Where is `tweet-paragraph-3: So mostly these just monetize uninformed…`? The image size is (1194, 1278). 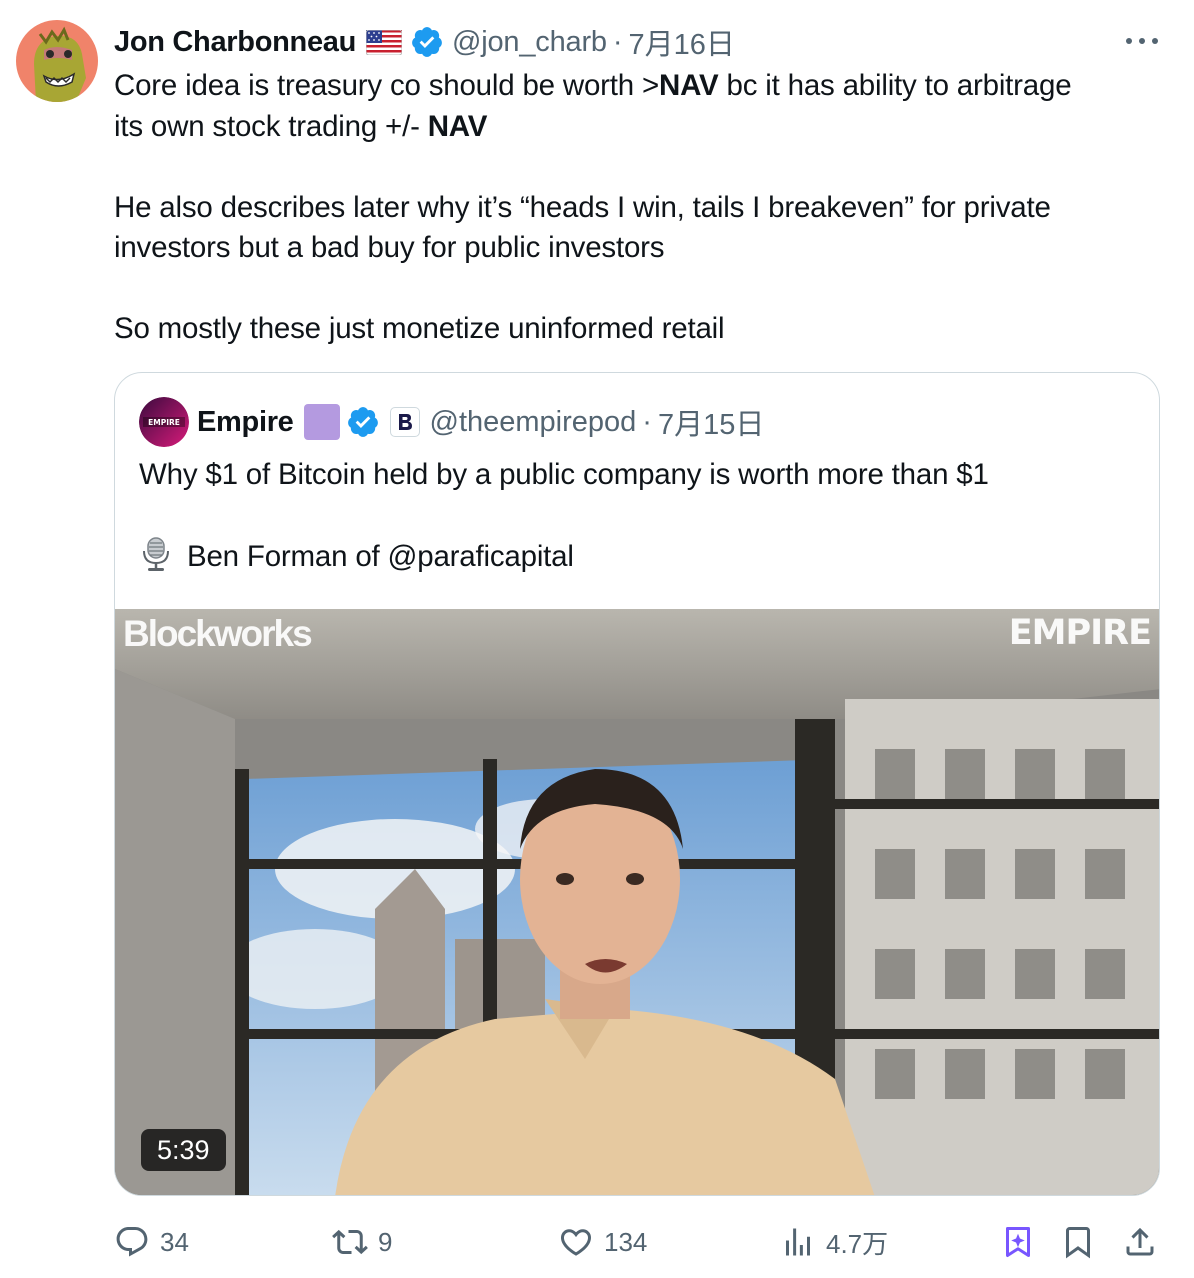 tweet-paragraph-3: So mostly these just monetize uninformed… is located at coordinates (419, 328).